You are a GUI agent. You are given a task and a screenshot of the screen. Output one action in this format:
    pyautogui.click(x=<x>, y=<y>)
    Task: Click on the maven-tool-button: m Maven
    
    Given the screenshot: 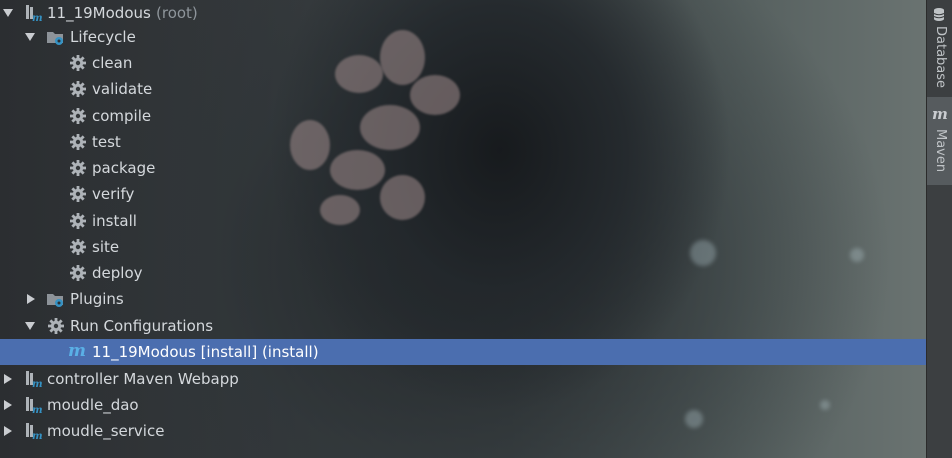 What is the action you would take?
    pyautogui.click(x=939, y=141)
    